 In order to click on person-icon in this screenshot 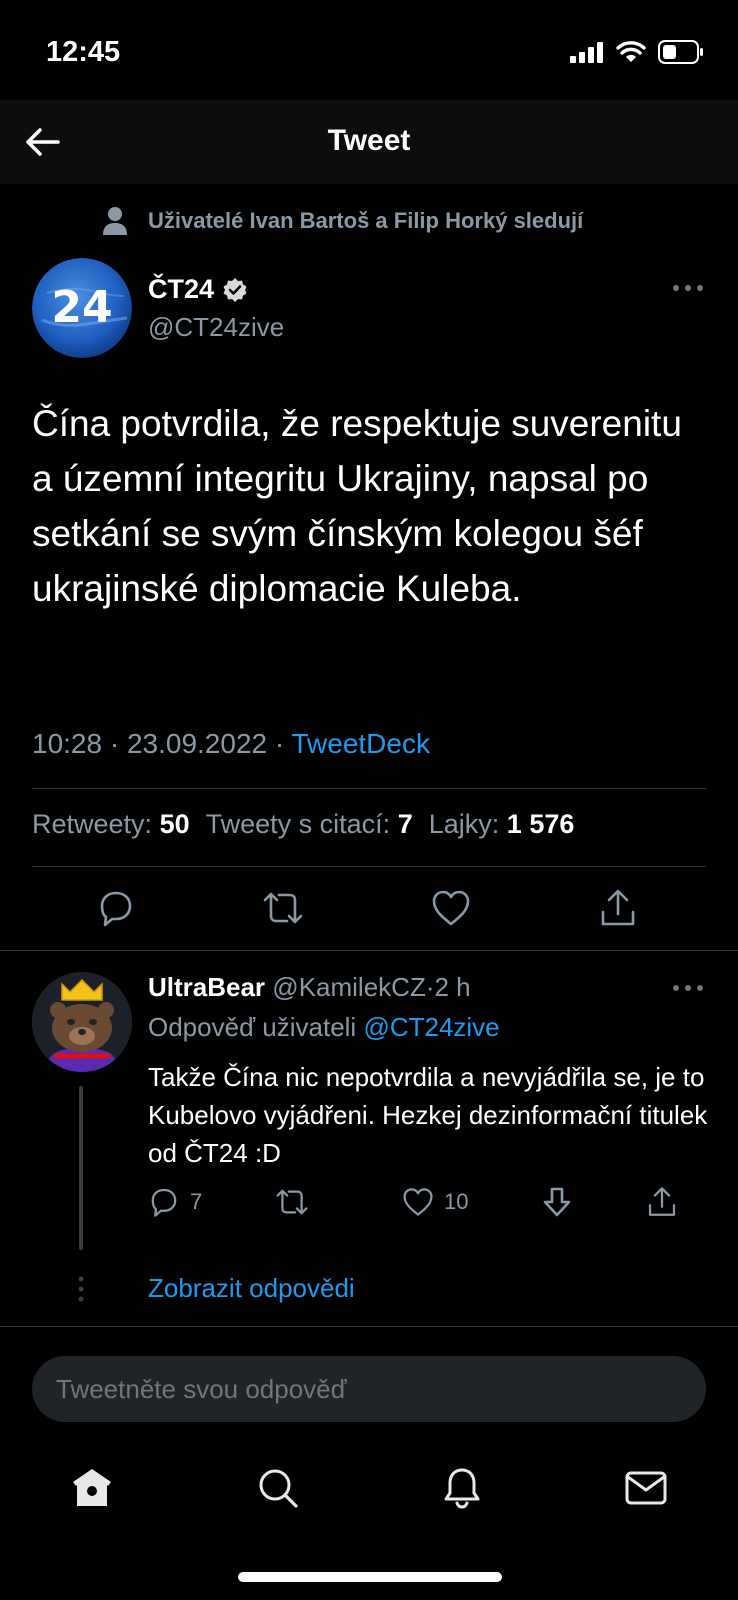, I will do `click(115, 221)`.